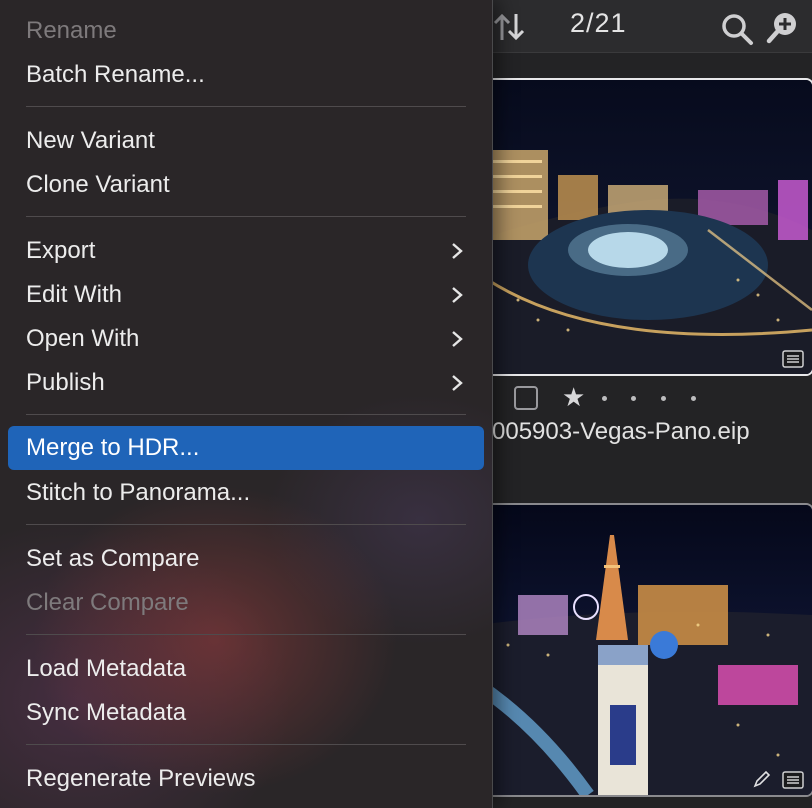 Image resolution: width=812 pixels, height=808 pixels. Describe the element at coordinates (246, 779) in the screenshot. I see `menu-item-regenerate-previews: Regenerate Previews` at that location.